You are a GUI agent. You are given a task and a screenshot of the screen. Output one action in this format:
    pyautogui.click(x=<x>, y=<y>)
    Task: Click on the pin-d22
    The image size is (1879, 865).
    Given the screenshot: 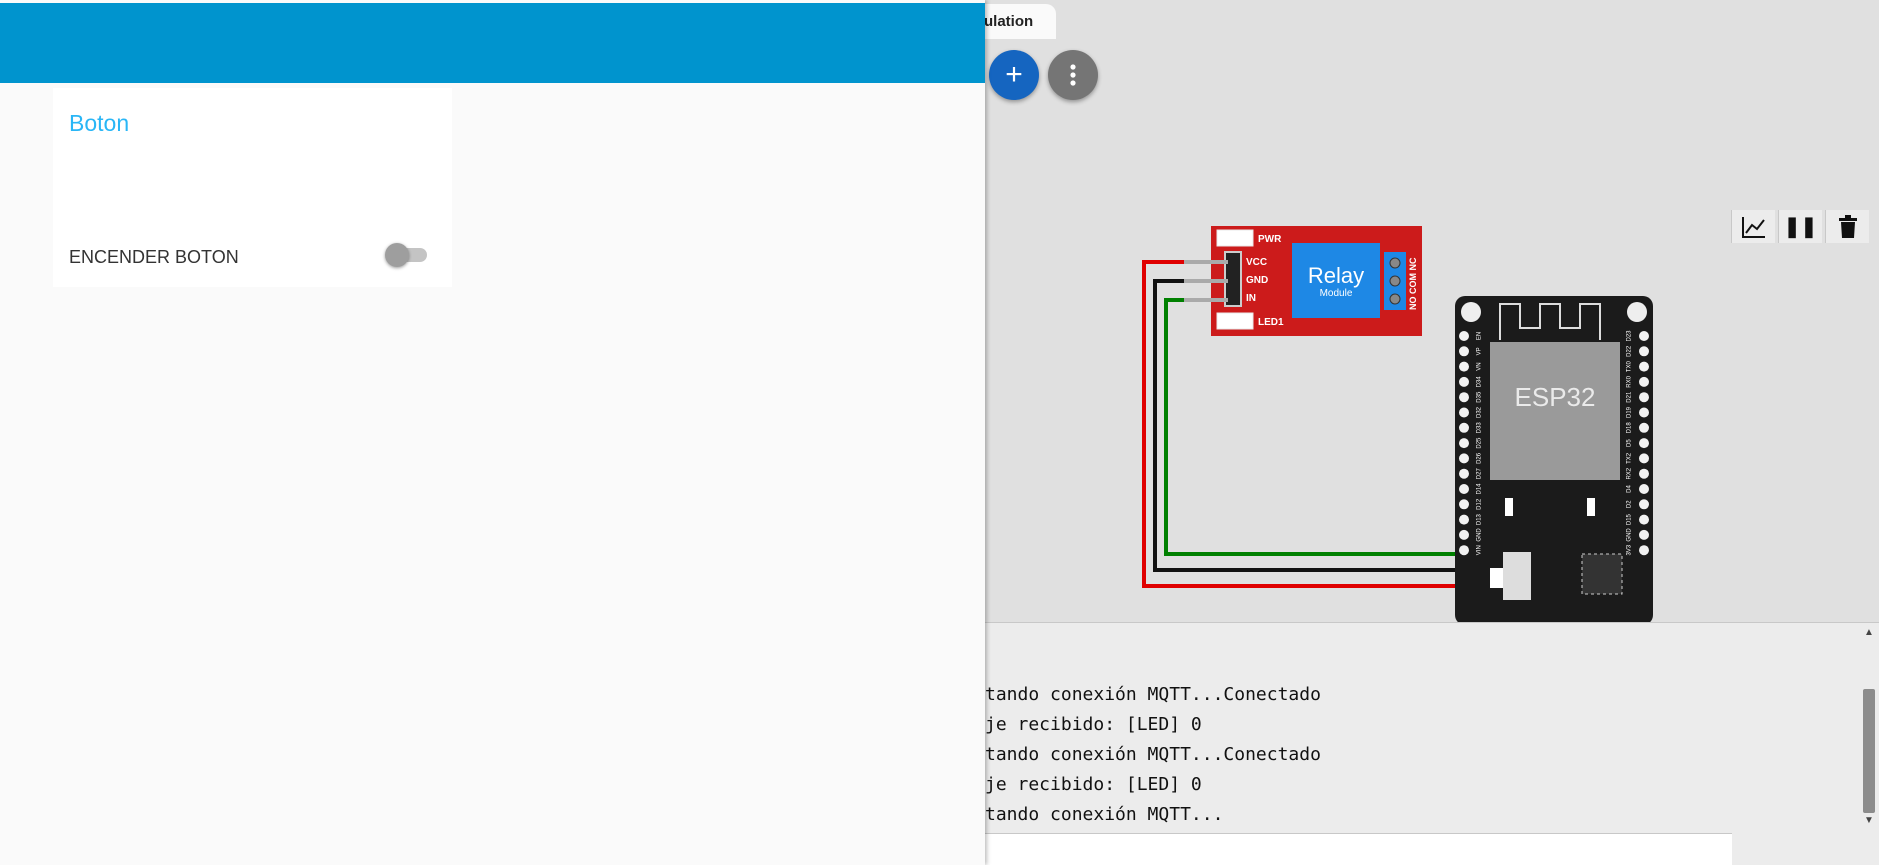 What is the action you would take?
    pyautogui.click(x=1644, y=351)
    